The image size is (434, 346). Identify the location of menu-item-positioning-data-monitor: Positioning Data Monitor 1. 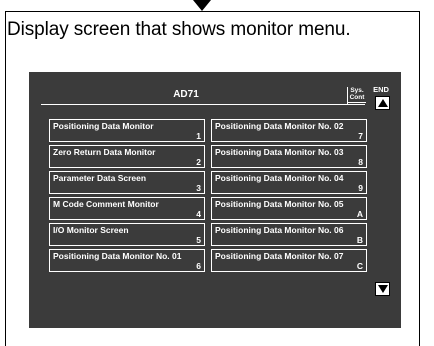
(127, 130).